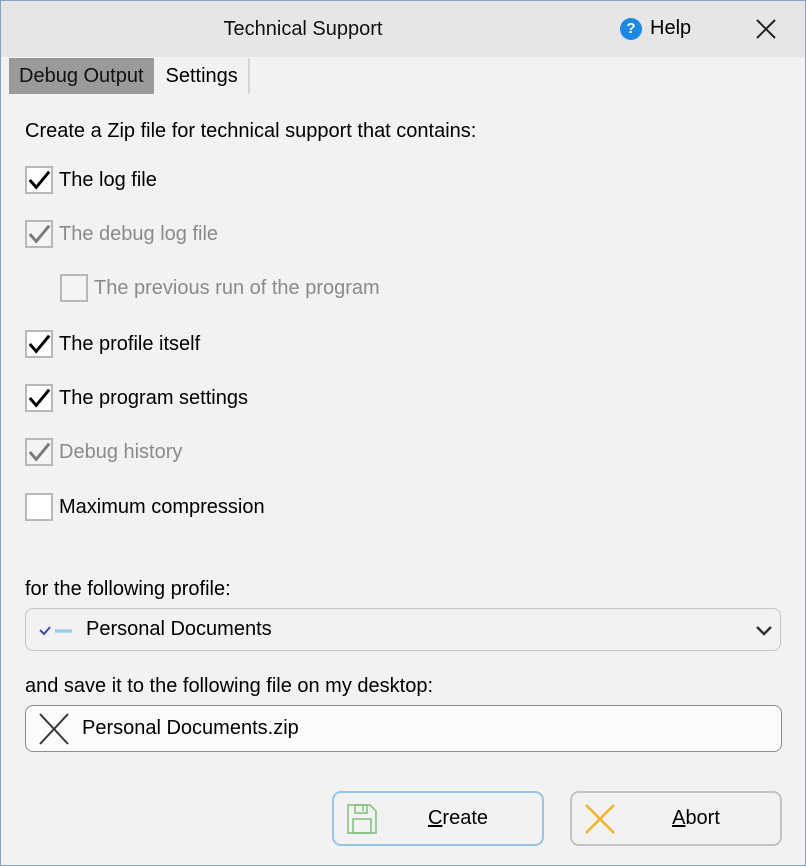 The image size is (806, 866). I want to click on help-button: ? Help, so click(655, 28).